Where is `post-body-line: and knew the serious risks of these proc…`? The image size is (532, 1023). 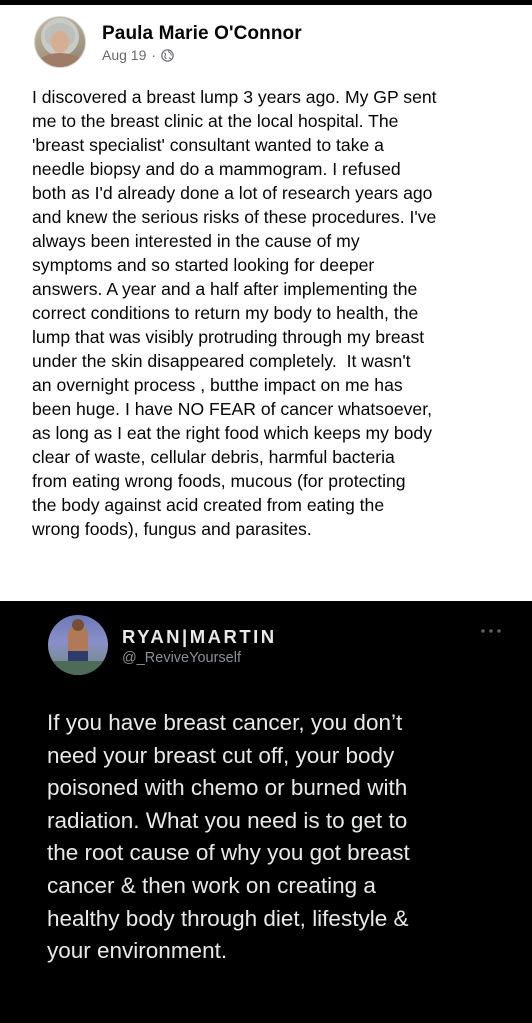 post-body-line: and knew the serious risks of these proc… is located at coordinates (234, 217).